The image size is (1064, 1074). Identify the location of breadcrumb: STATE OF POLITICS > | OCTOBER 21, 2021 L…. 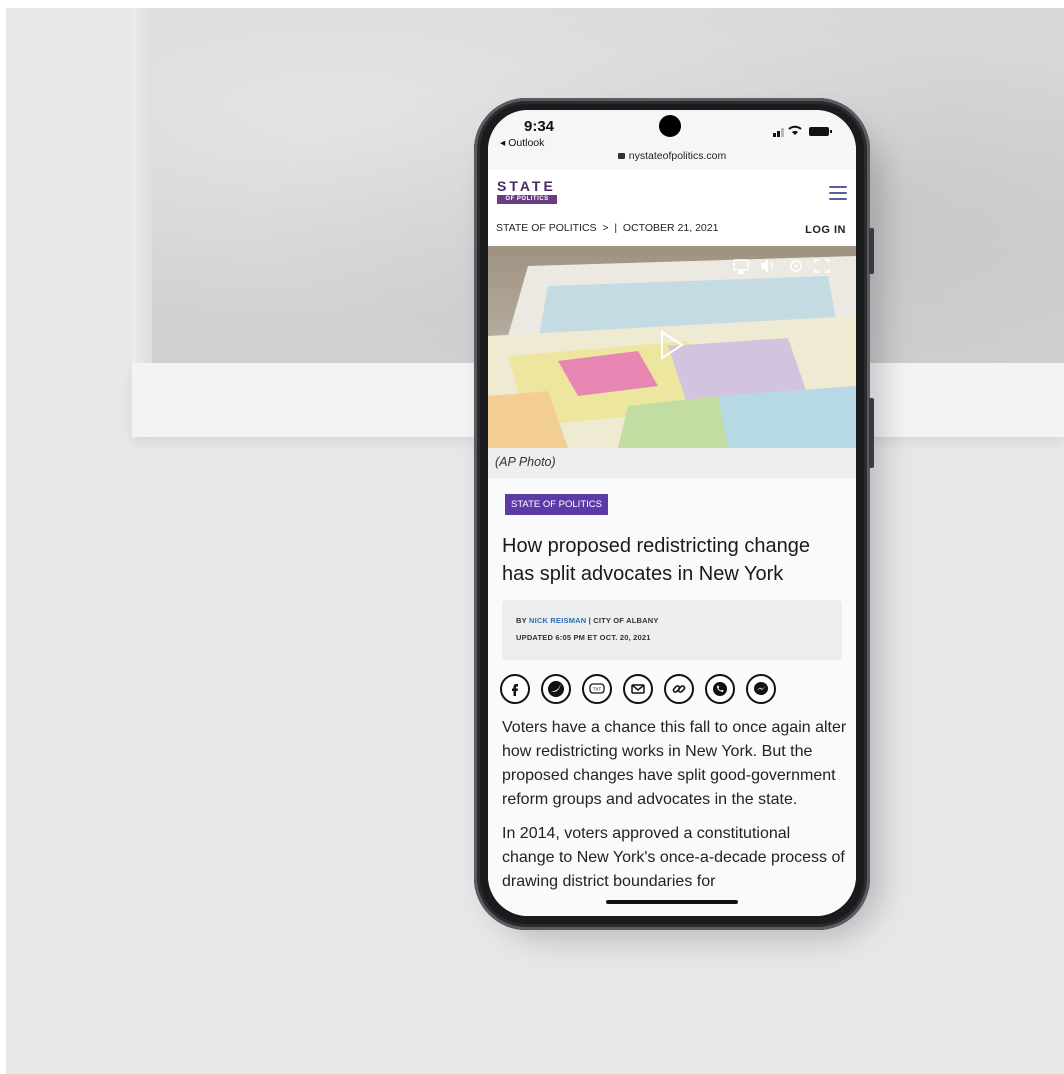
(672, 230).